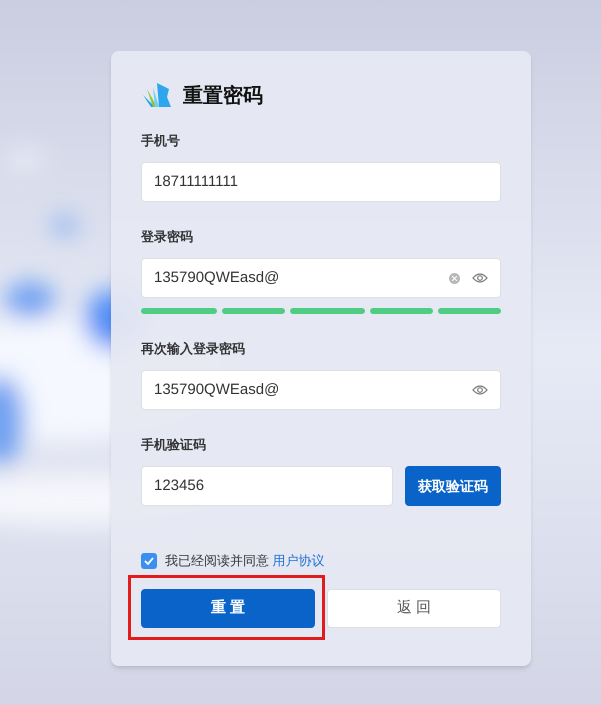 Image resolution: width=601 pixels, height=705 pixels. I want to click on reset-button: 重 置, so click(228, 608).